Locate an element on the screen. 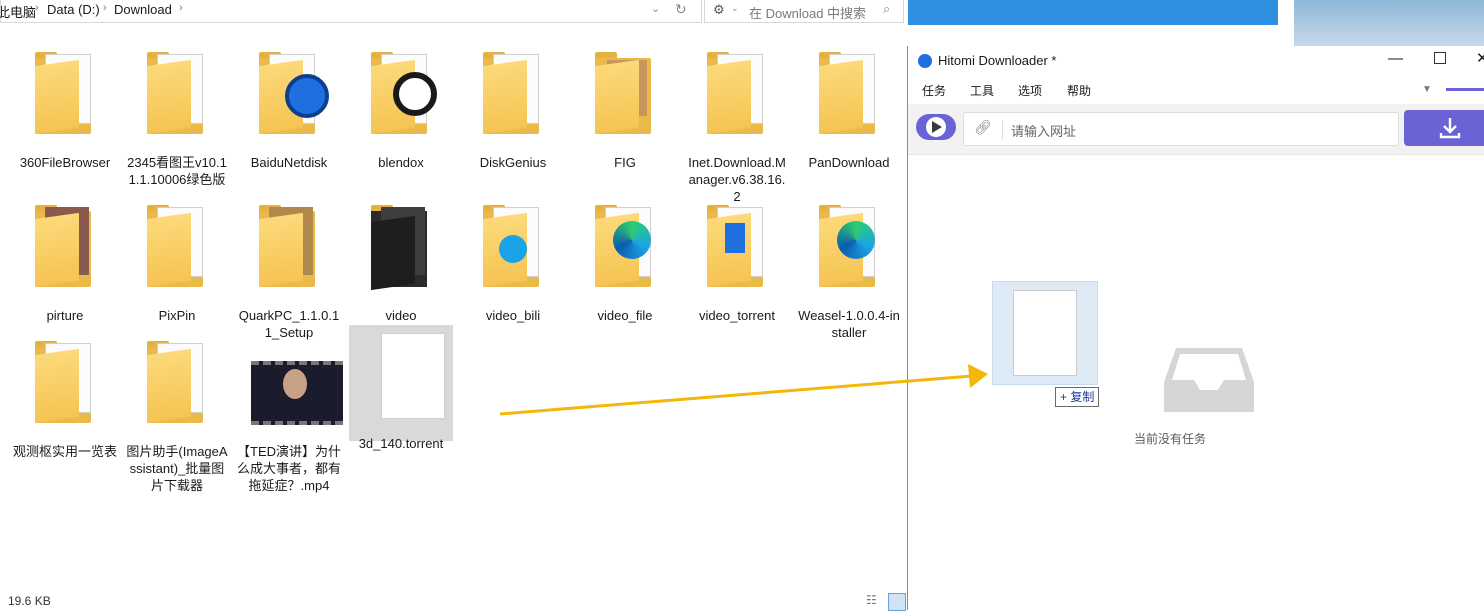 This screenshot has width=1484, height=611. file-label: DiskGenius is located at coordinates (513, 162).